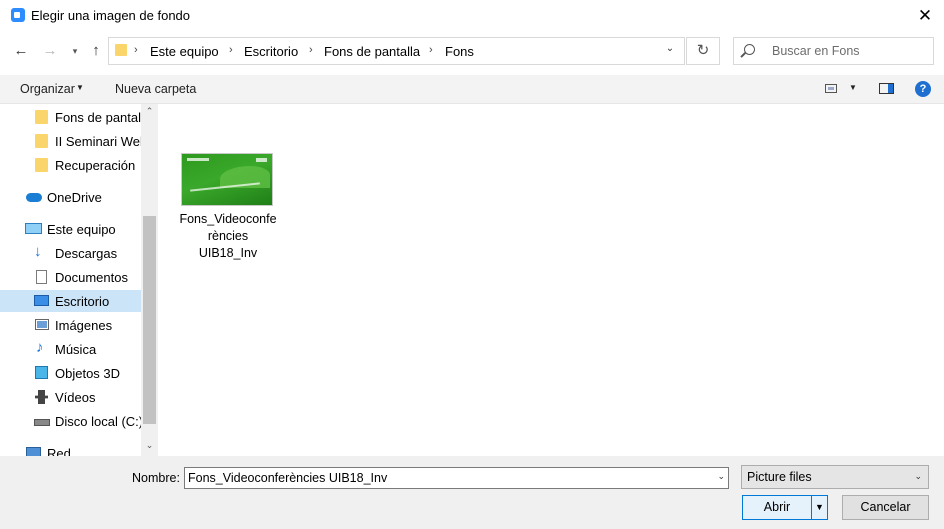  Describe the element at coordinates (88, 373) in the screenshot. I see `sidebar-item-label: Objetos 3D` at that location.